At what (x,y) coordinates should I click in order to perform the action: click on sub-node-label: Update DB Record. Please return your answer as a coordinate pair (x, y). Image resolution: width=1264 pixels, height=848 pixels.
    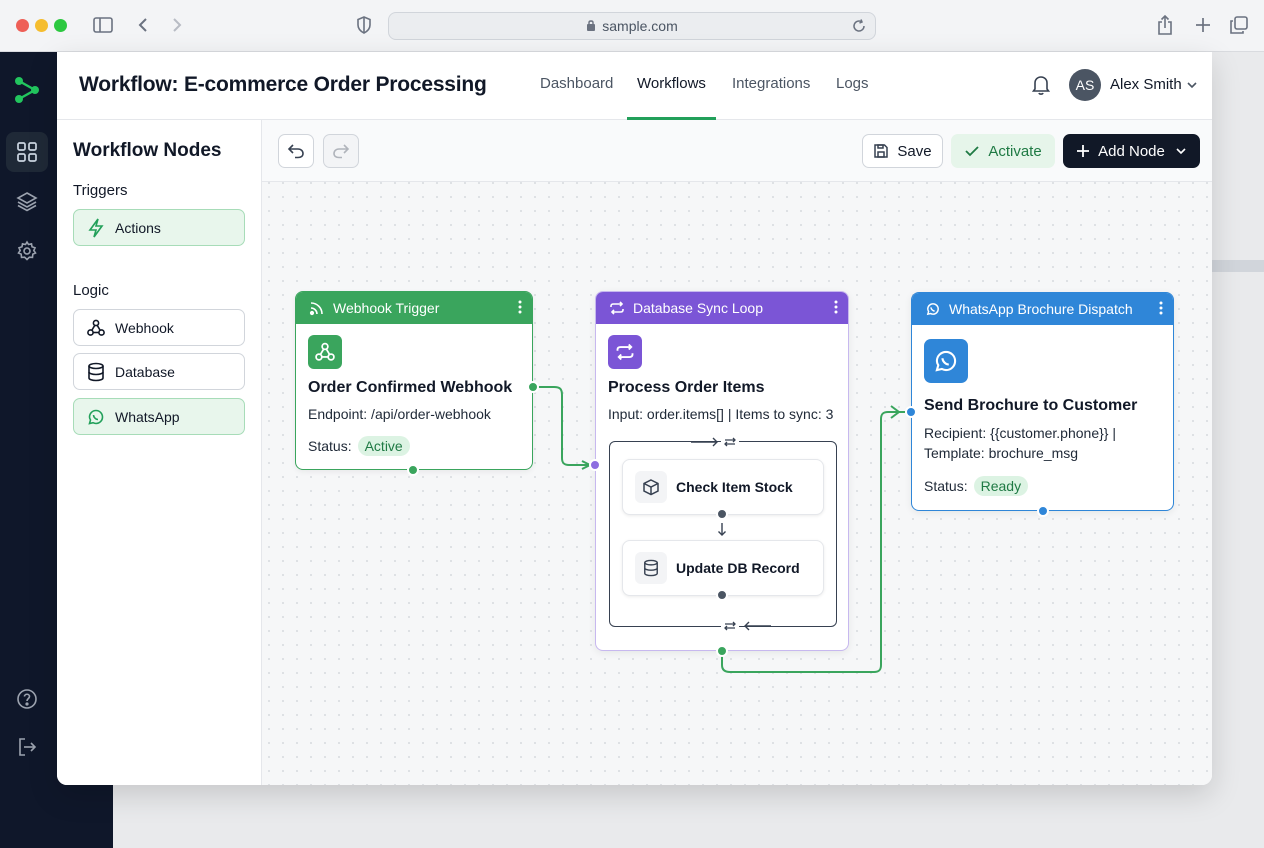
    Looking at the image, I should click on (738, 568).